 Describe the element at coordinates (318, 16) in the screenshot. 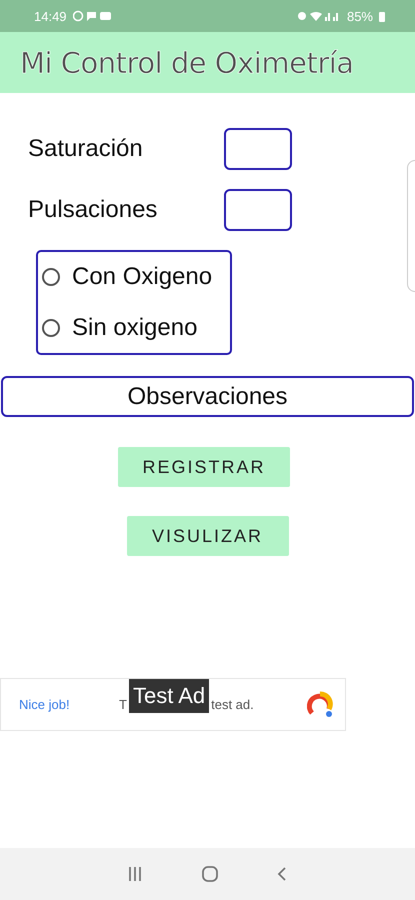

I see `signal-icons` at that location.